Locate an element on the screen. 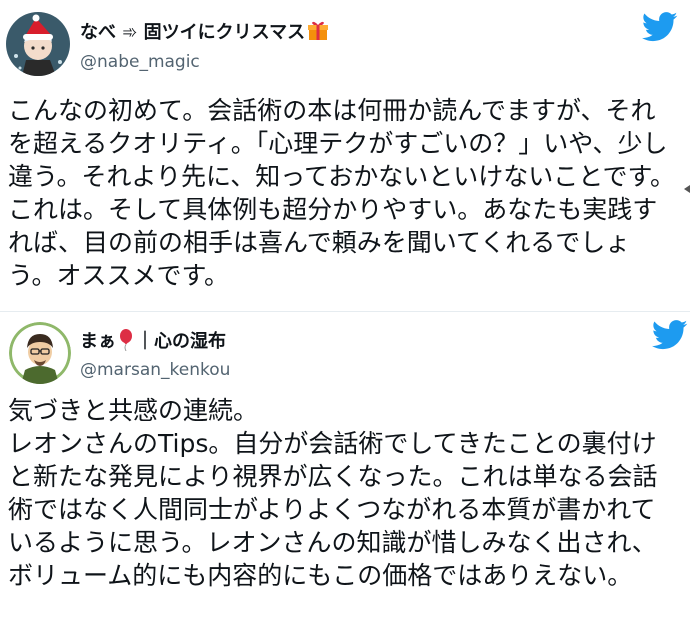 This screenshot has width=690, height=632. display-name-suffix: ｜心の湿布 is located at coordinates (181, 341).